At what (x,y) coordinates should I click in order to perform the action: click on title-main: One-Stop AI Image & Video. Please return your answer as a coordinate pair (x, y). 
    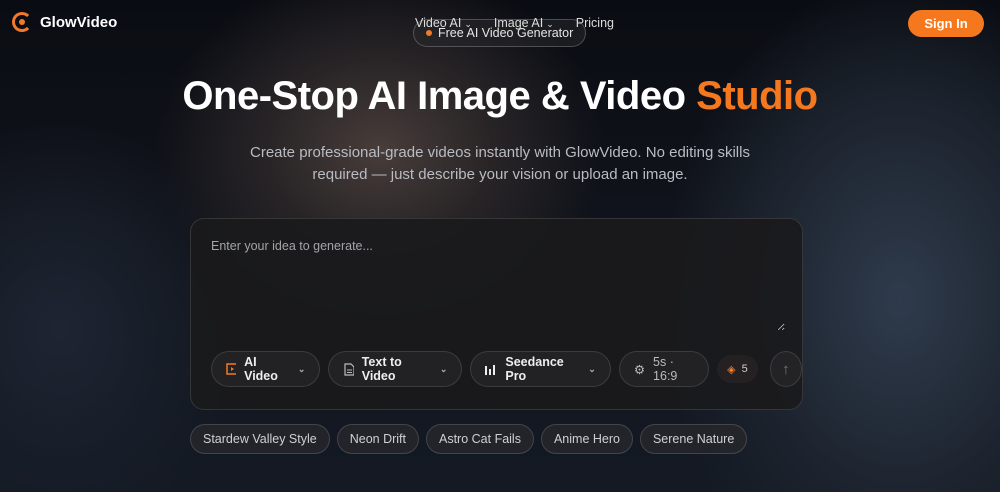
    Looking at the image, I should click on (434, 96).